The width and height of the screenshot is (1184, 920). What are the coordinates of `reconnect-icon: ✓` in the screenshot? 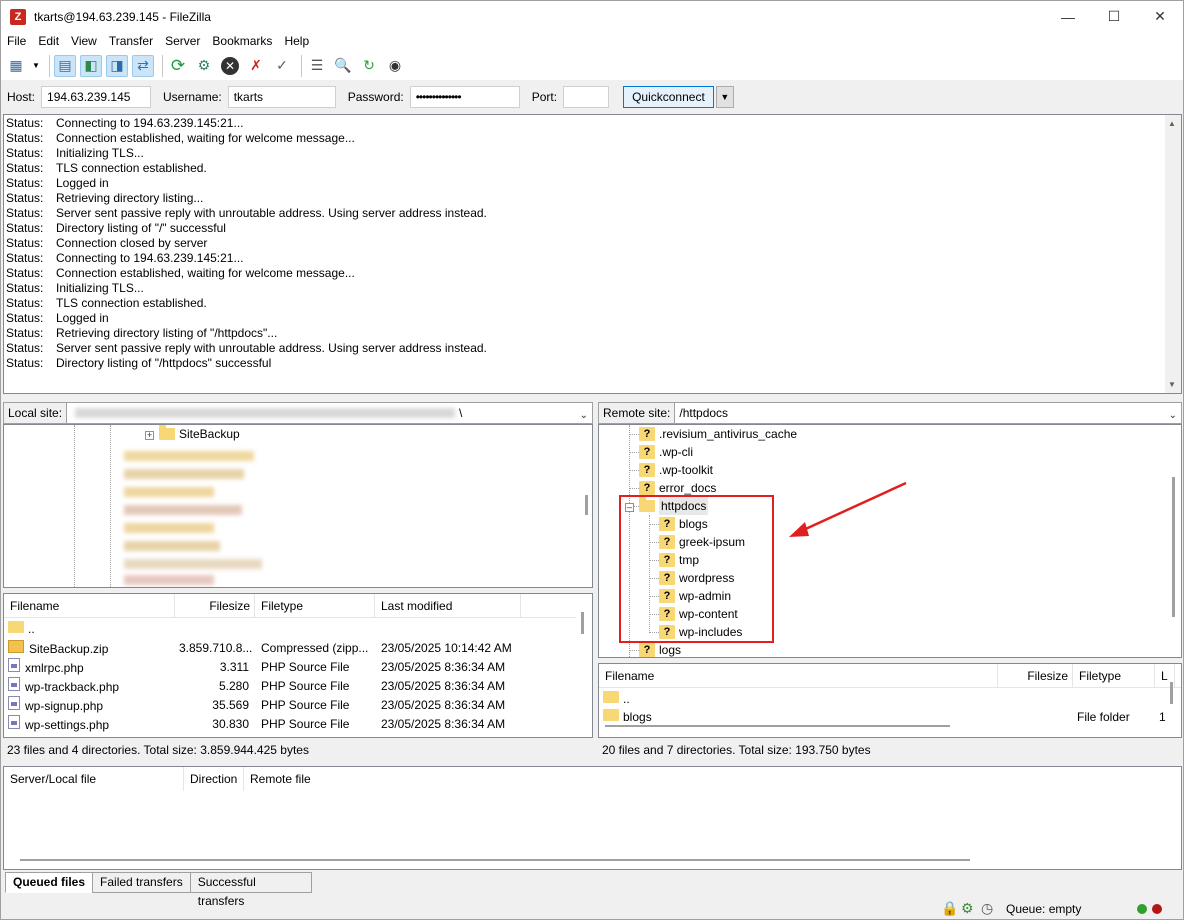 It's located at (282, 66).